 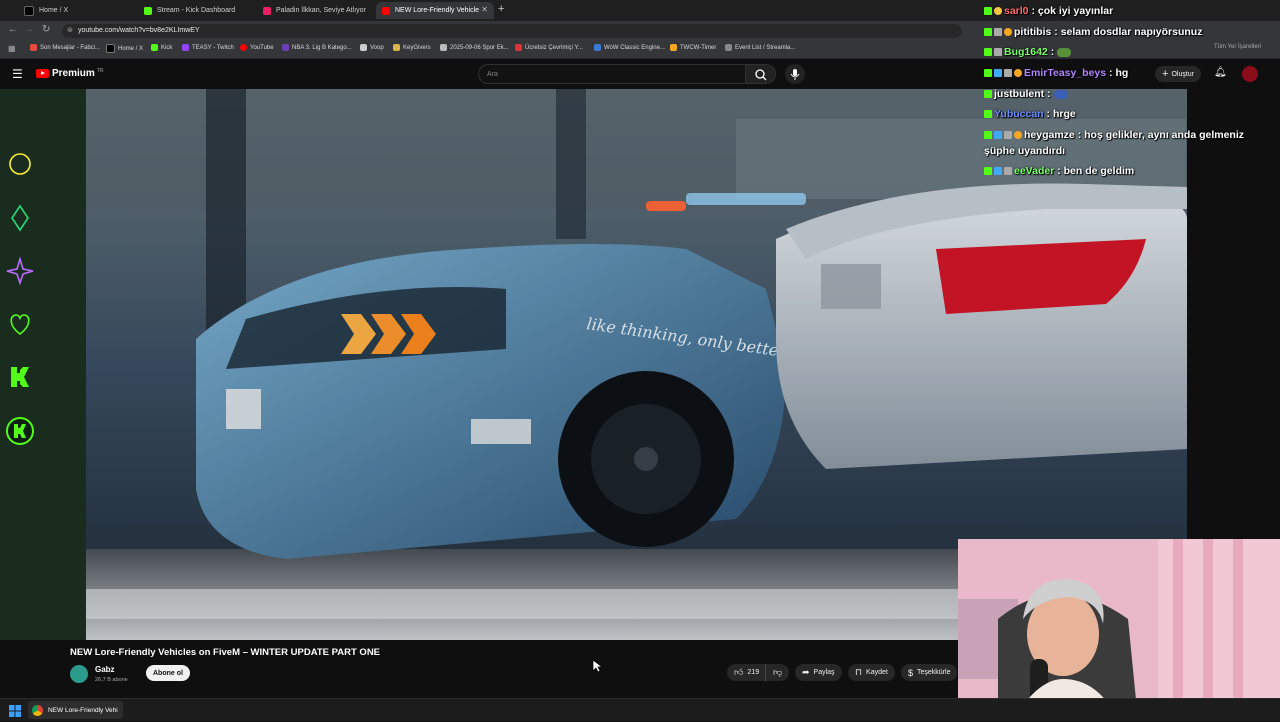 I want to click on thanks-button: $ Teşekkürle, so click(x=929, y=672).